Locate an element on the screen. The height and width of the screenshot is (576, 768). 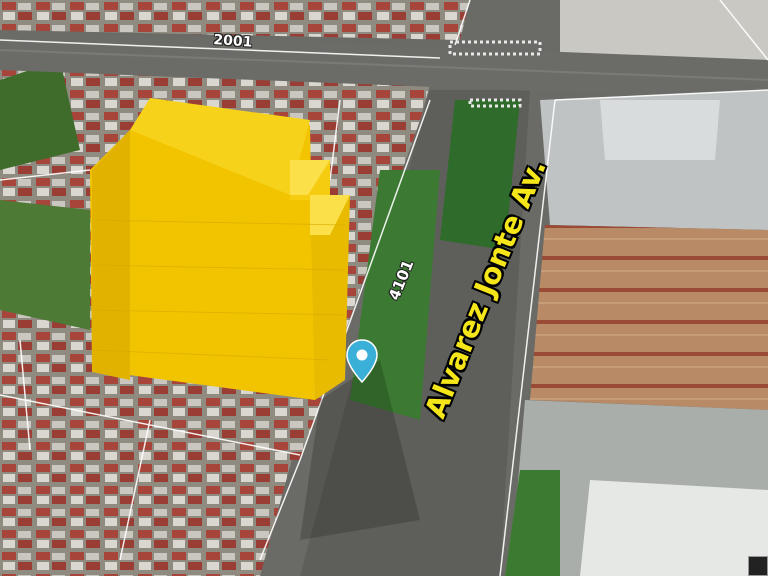
location-pin-icon is located at coordinates (362, 362).